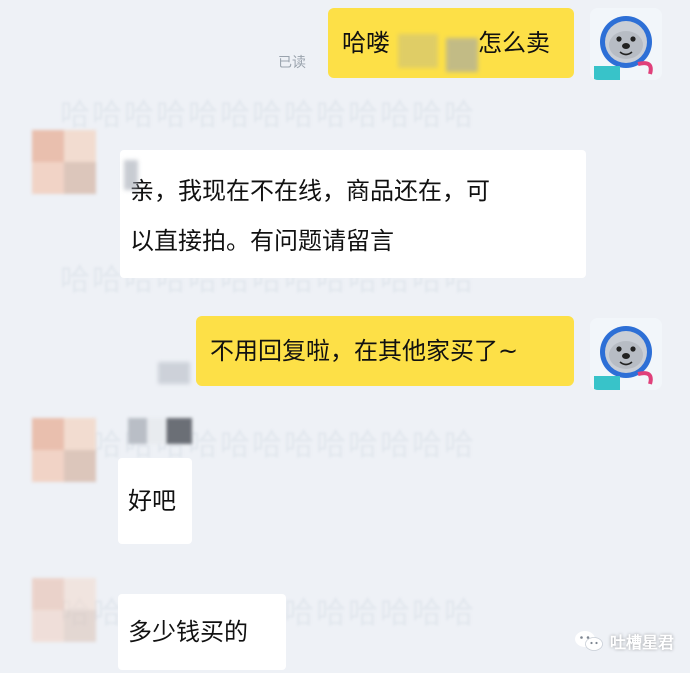 Image resolution: width=690 pixels, height=673 pixels. What do you see at coordinates (353, 214) in the screenshot?
I see `message-bubble-incoming: 亲，我现在不在线，商品还在，可 以直接拍。有问题请留言` at bounding box center [353, 214].